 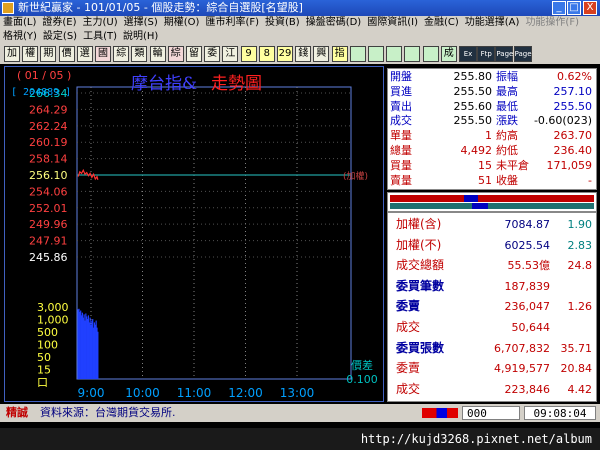 What do you see at coordinates (574, 76) in the screenshot?
I see `quote-value: 0.62%` at bounding box center [574, 76].